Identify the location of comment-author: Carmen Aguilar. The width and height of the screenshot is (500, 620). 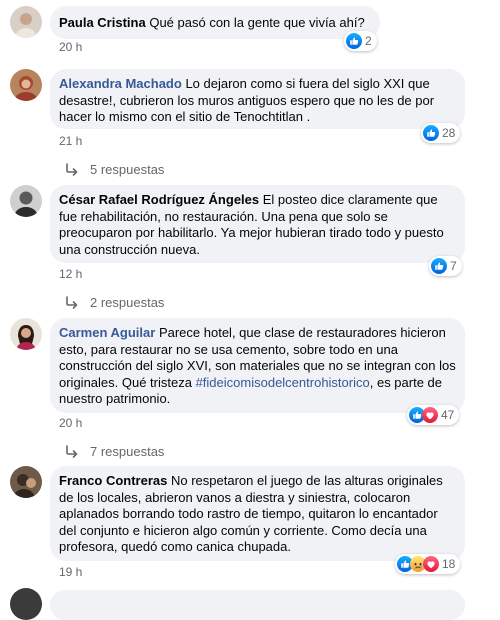
(107, 332).